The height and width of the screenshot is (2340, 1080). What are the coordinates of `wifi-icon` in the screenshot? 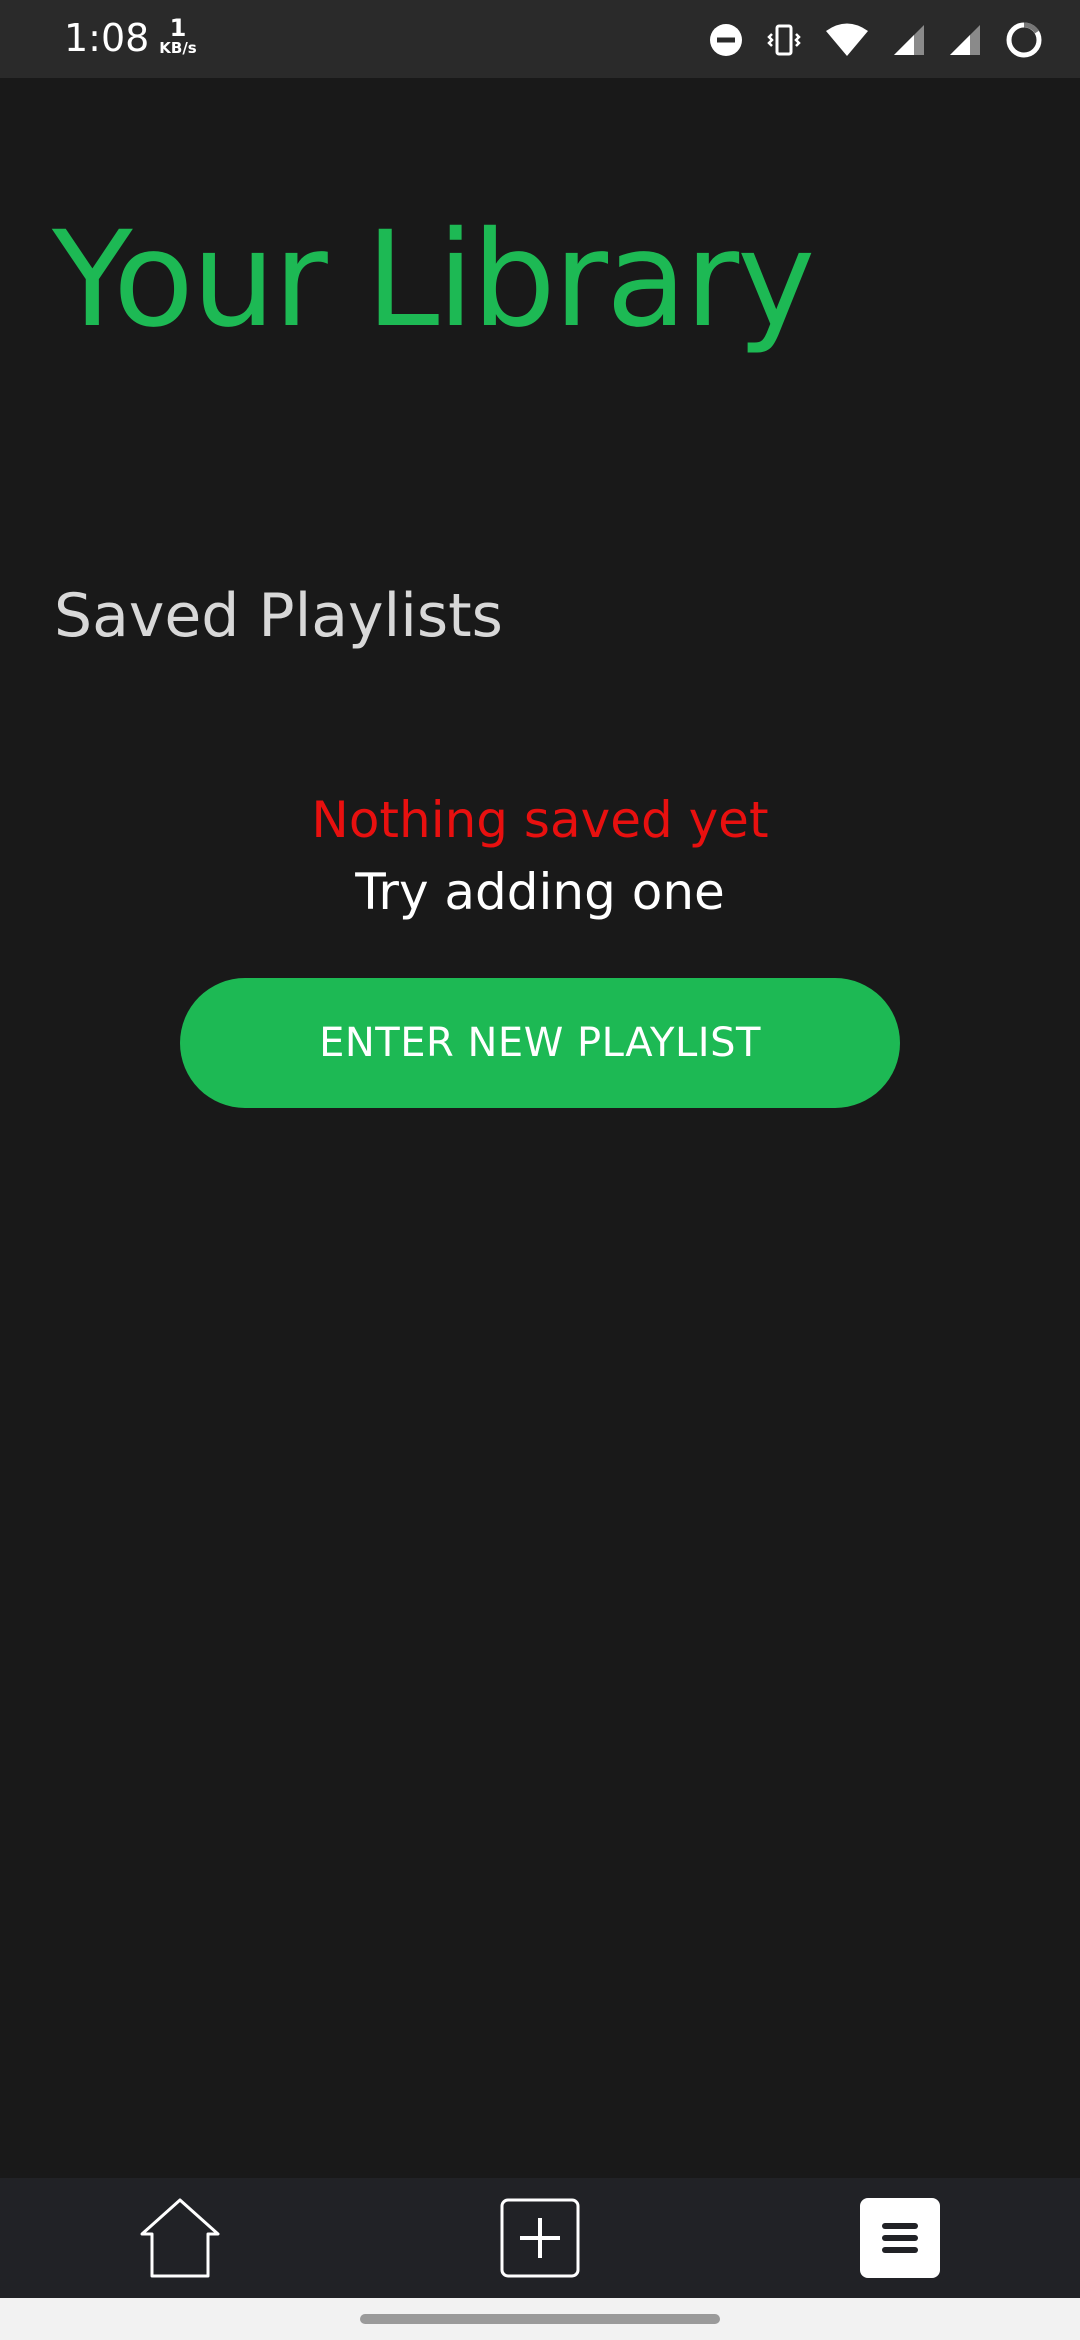 It's located at (847, 40).